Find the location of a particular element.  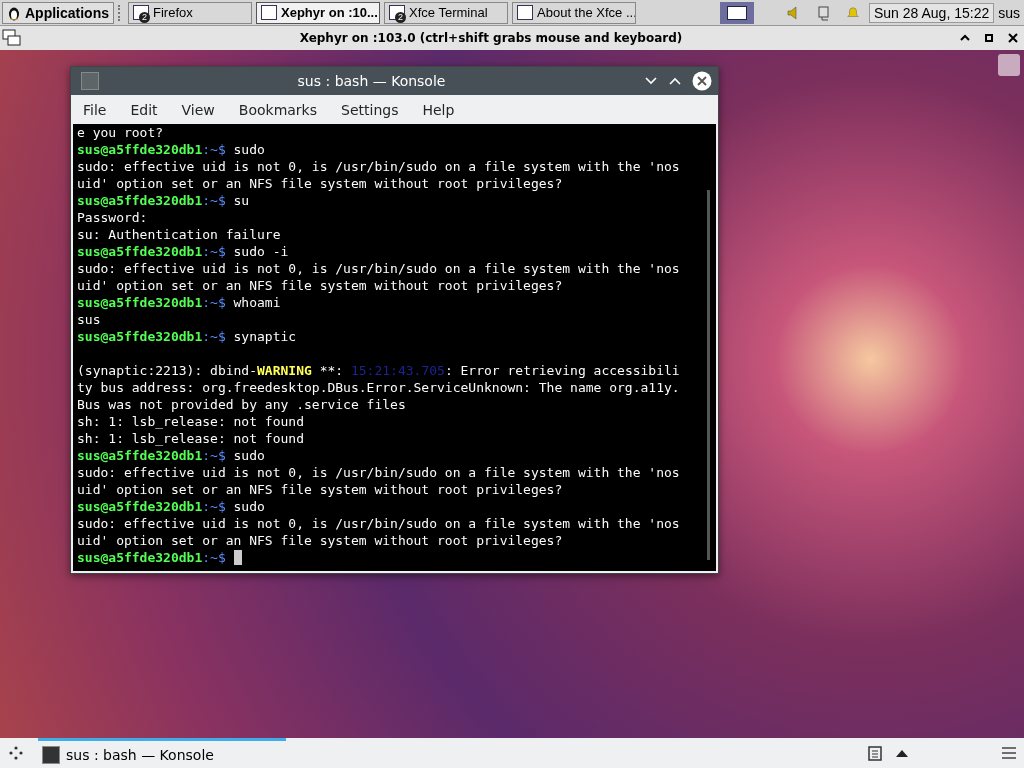

terminal-output: Password: is located at coordinates (112, 217).